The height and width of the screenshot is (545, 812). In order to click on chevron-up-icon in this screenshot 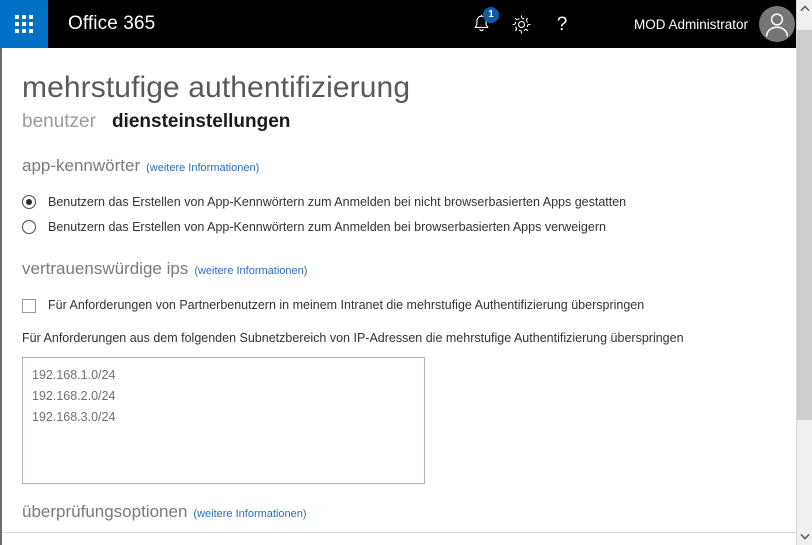, I will do `click(805, 8)`.